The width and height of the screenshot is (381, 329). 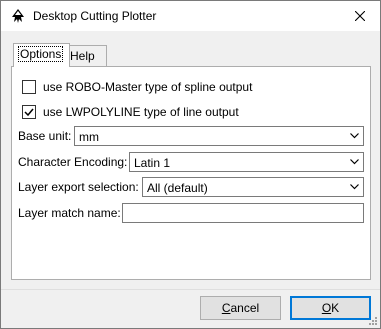 I want to click on tab-options-label: Options, so click(x=41, y=54).